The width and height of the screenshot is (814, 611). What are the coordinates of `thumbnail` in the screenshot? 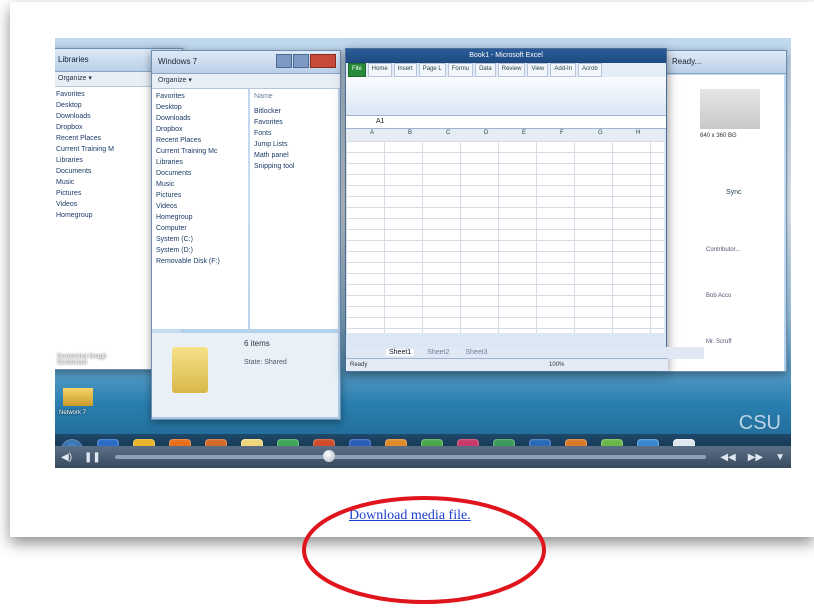 It's located at (730, 109).